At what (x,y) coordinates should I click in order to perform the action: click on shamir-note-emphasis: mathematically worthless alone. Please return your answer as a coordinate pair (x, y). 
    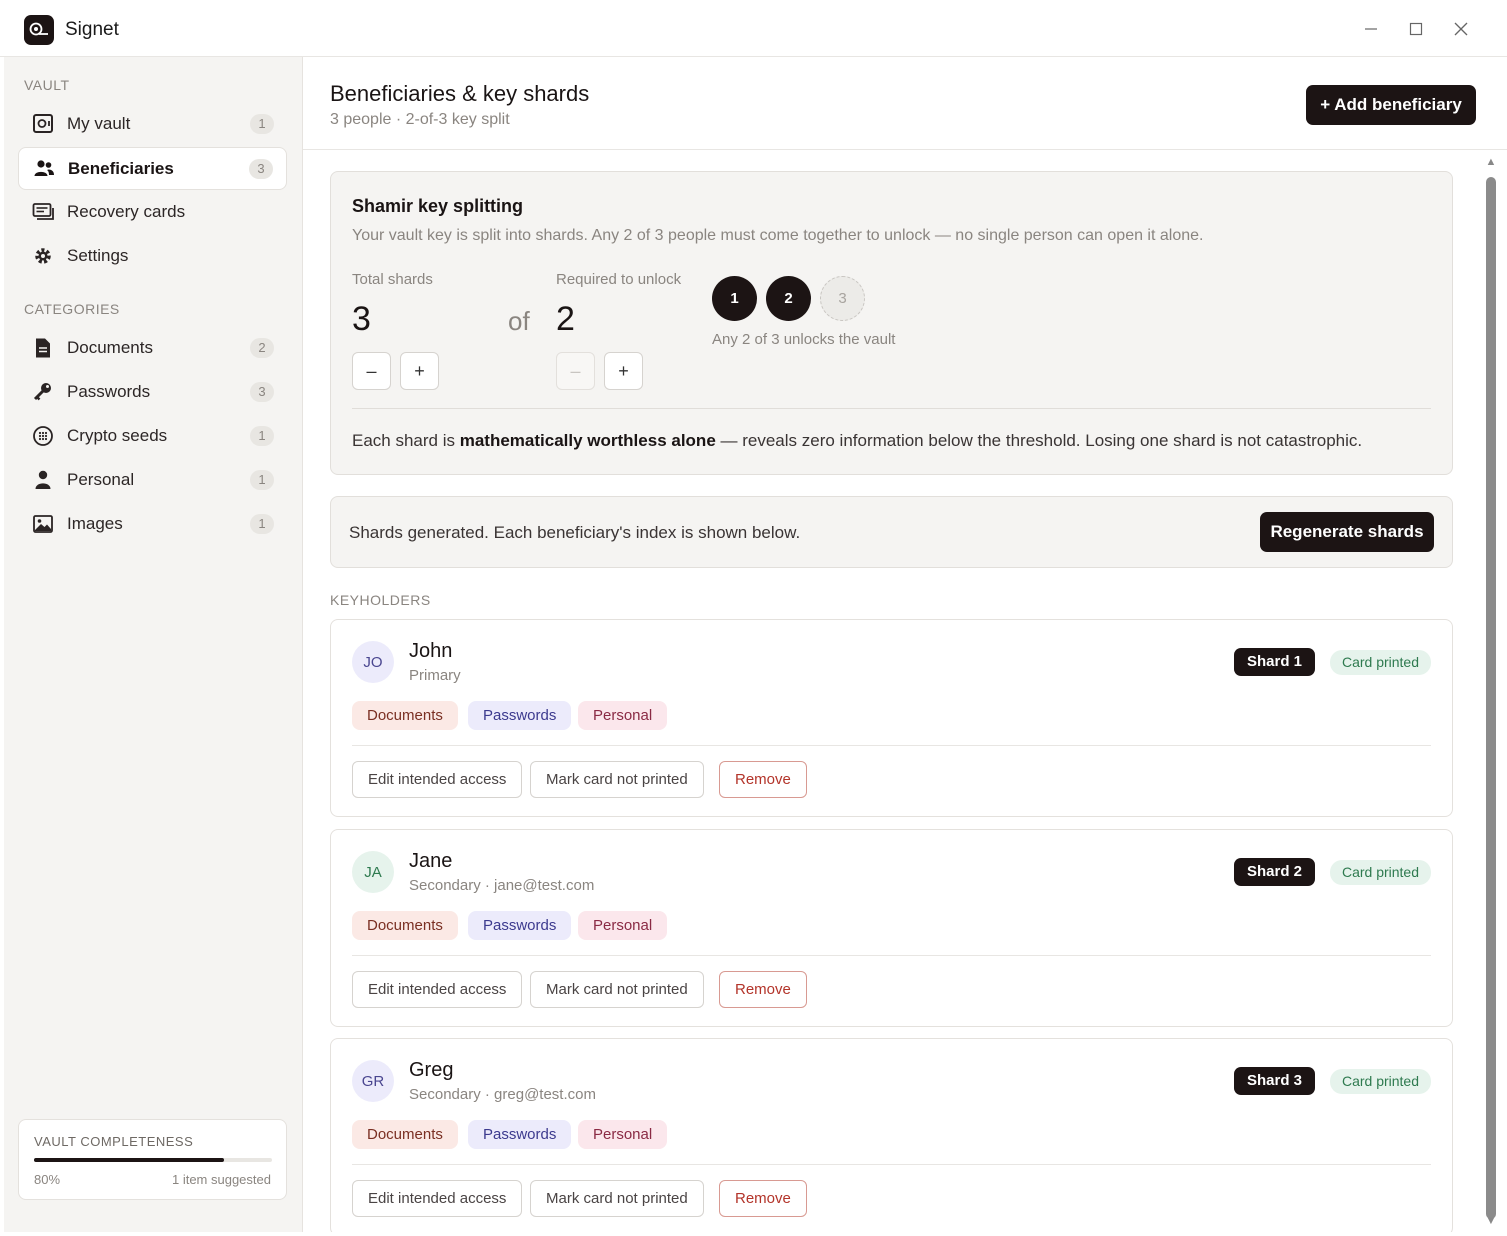
    Looking at the image, I should click on (587, 440).